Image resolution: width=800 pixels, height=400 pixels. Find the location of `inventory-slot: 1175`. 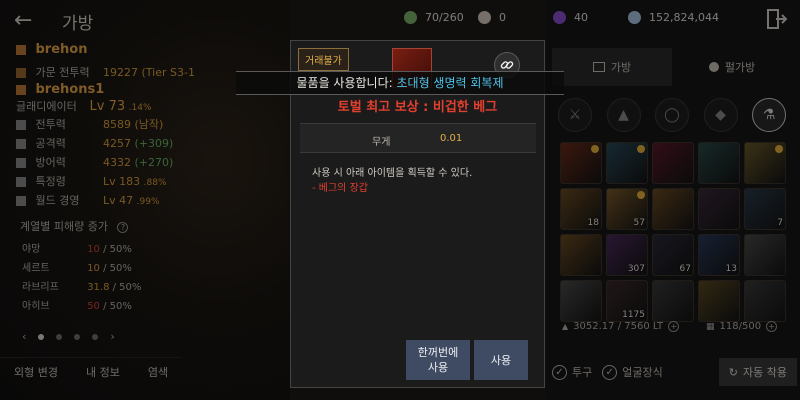

inventory-slot: 1175 is located at coordinates (627, 301).